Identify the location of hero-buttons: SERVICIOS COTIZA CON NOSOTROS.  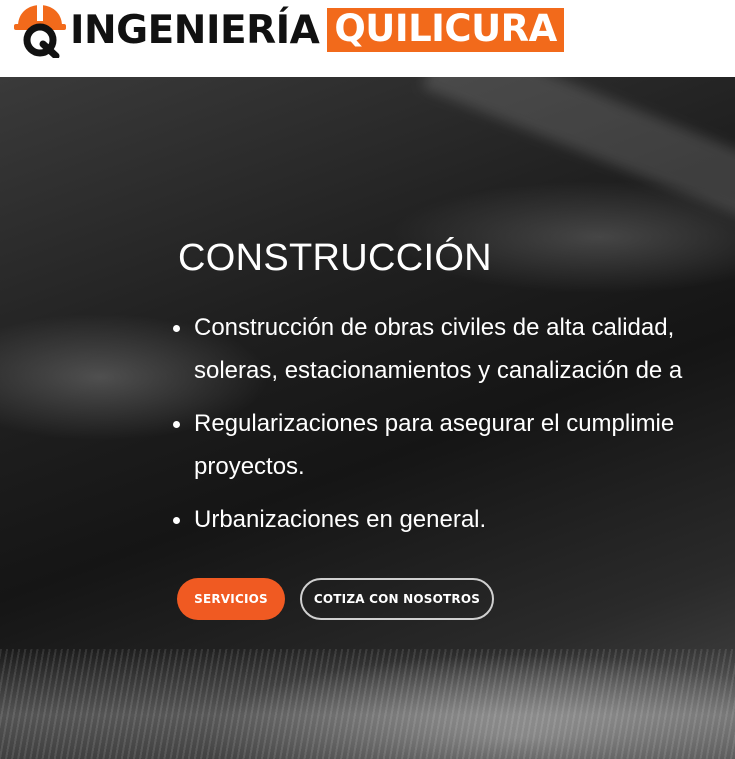
(335, 599).